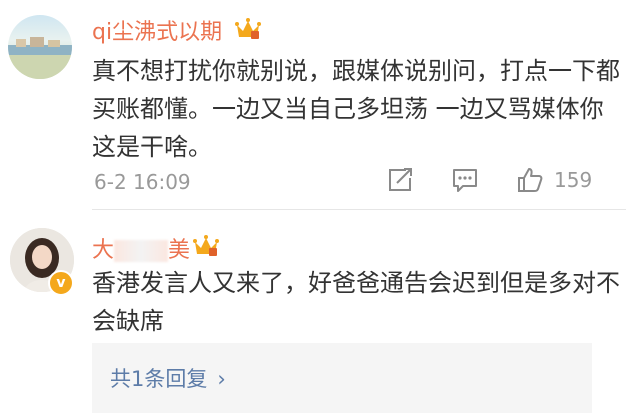 The height and width of the screenshot is (413, 640). I want to click on comment-button, so click(465, 182).